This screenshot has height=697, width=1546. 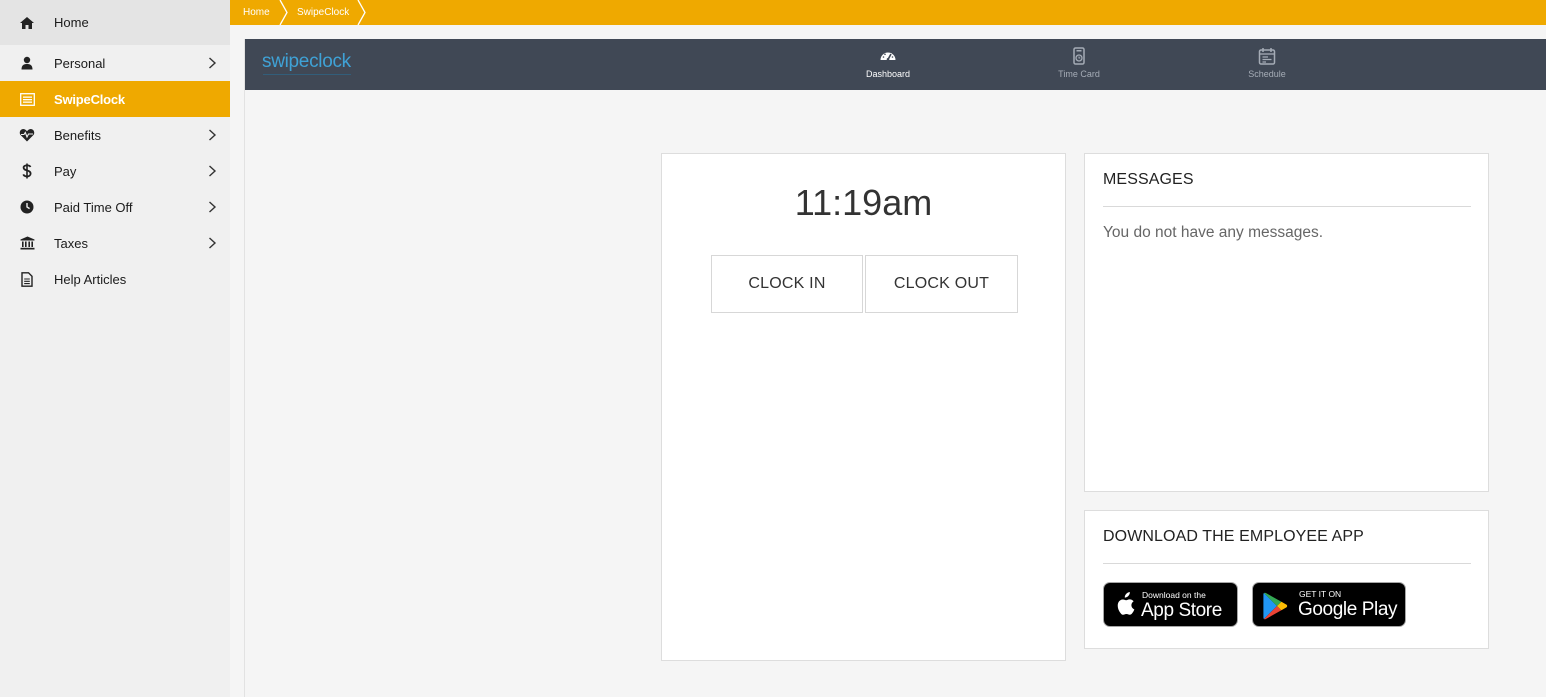 I want to click on user-icon, so click(x=27, y=63).